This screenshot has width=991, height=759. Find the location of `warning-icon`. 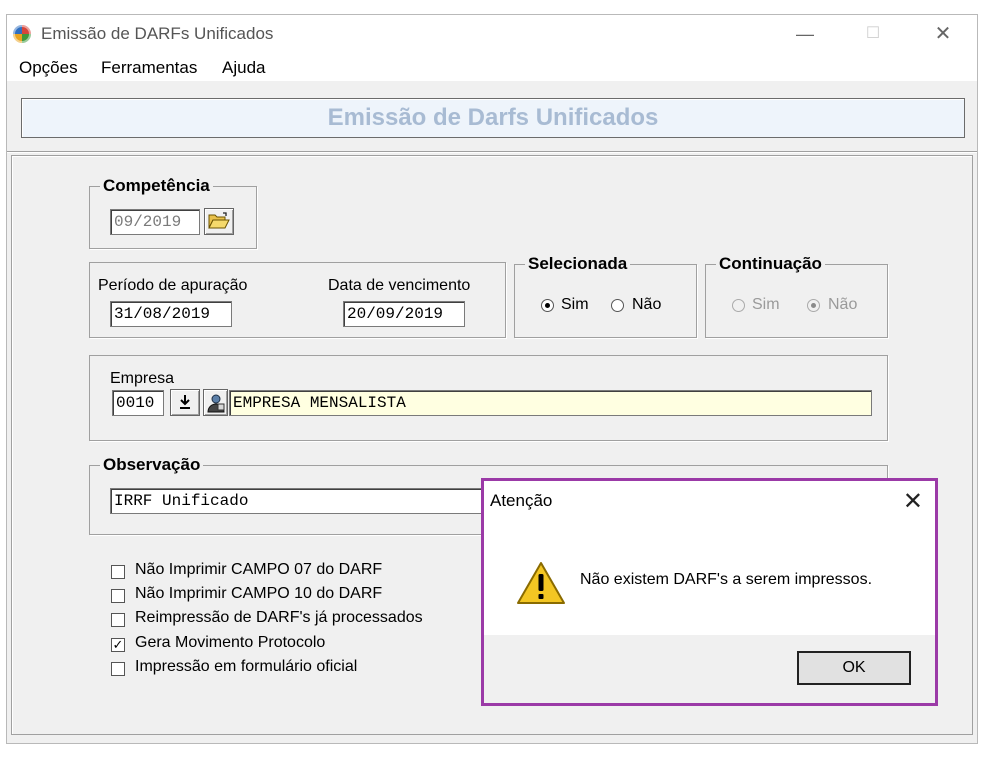

warning-icon is located at coordinates (541, 583).